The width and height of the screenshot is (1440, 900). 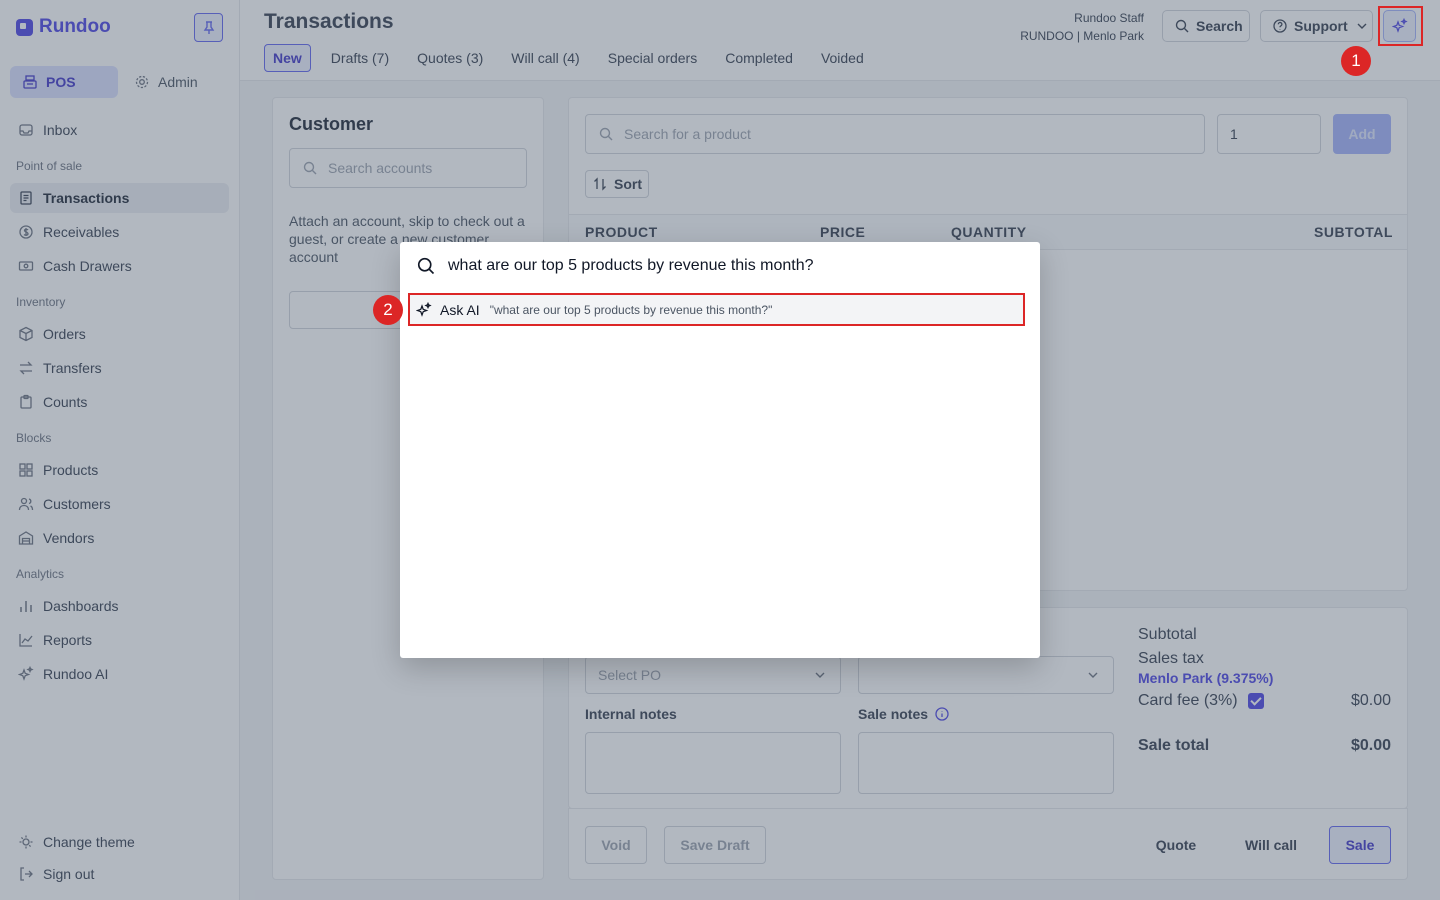 What do you see at coordinates (426, 266) in the screenshot?
I see `search-icon` at bounding box center [426, 266].